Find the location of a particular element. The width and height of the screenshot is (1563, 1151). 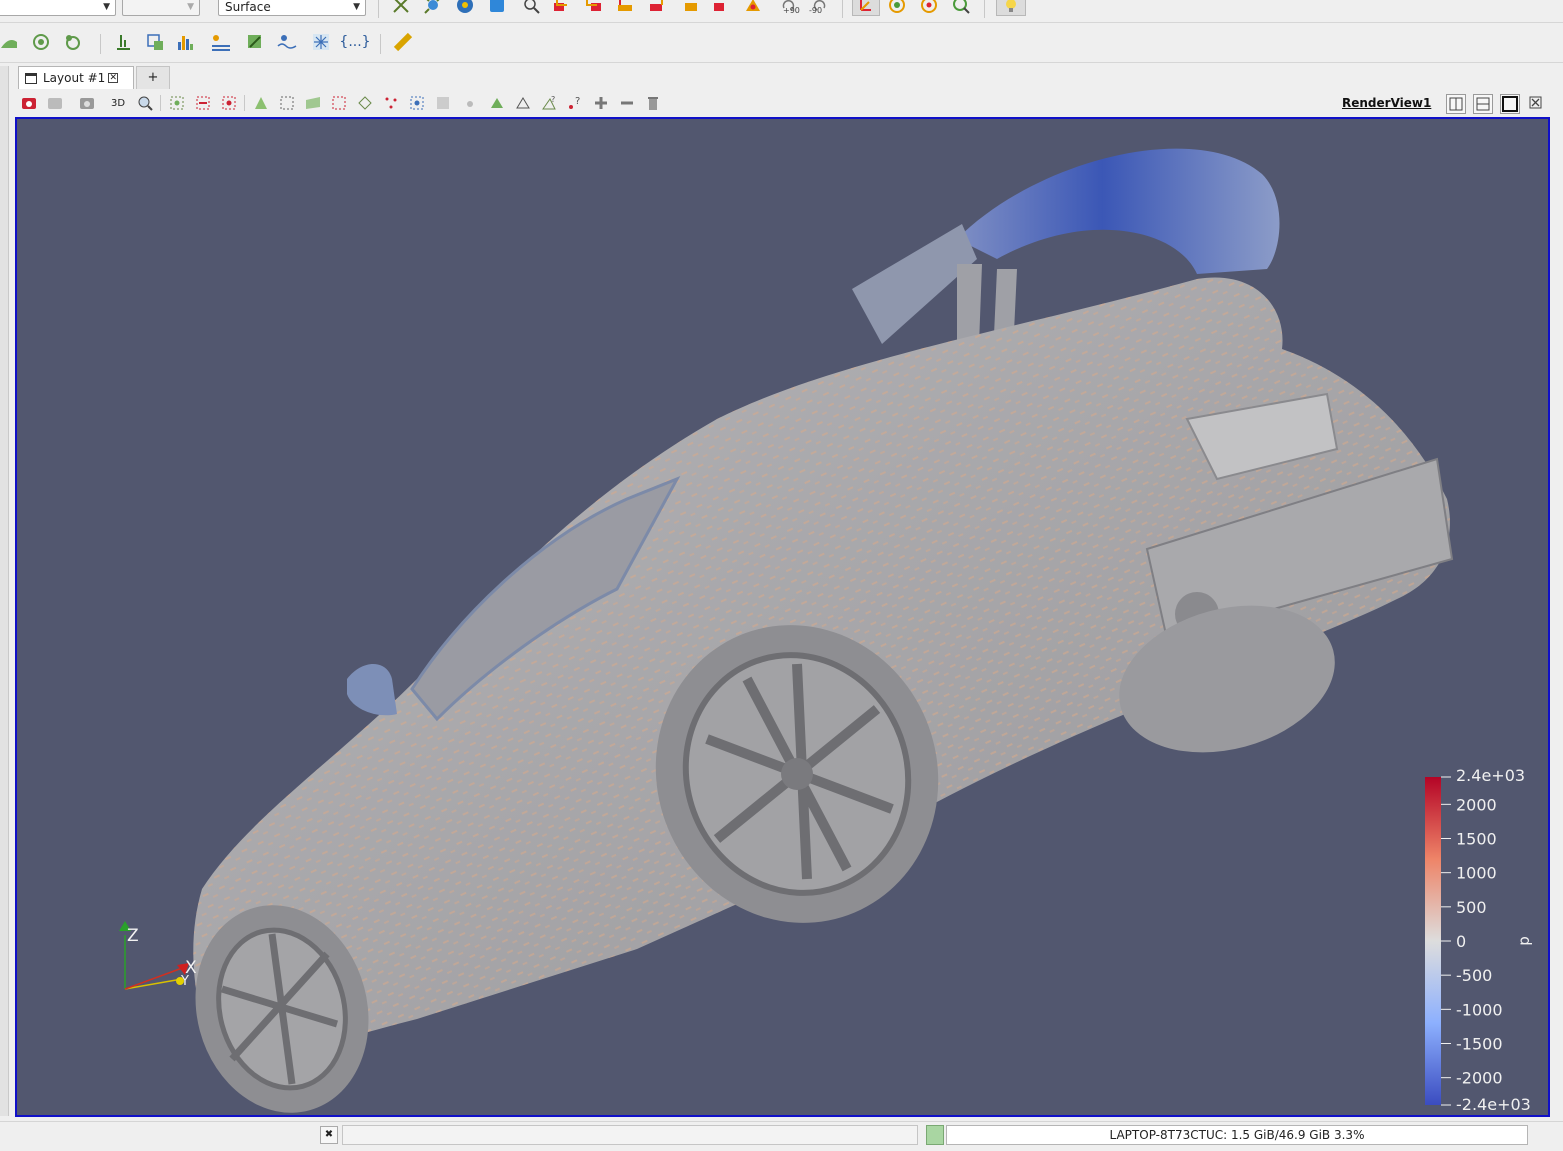

status-message-field is located at coordinates (630, 1135).